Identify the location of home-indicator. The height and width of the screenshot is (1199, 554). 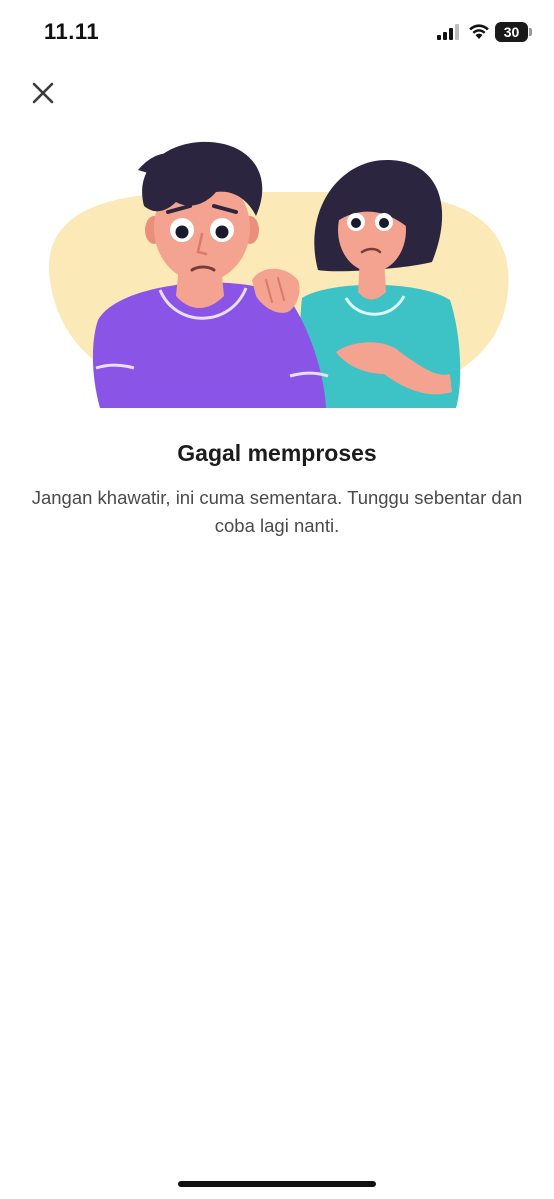
(277, 1184).